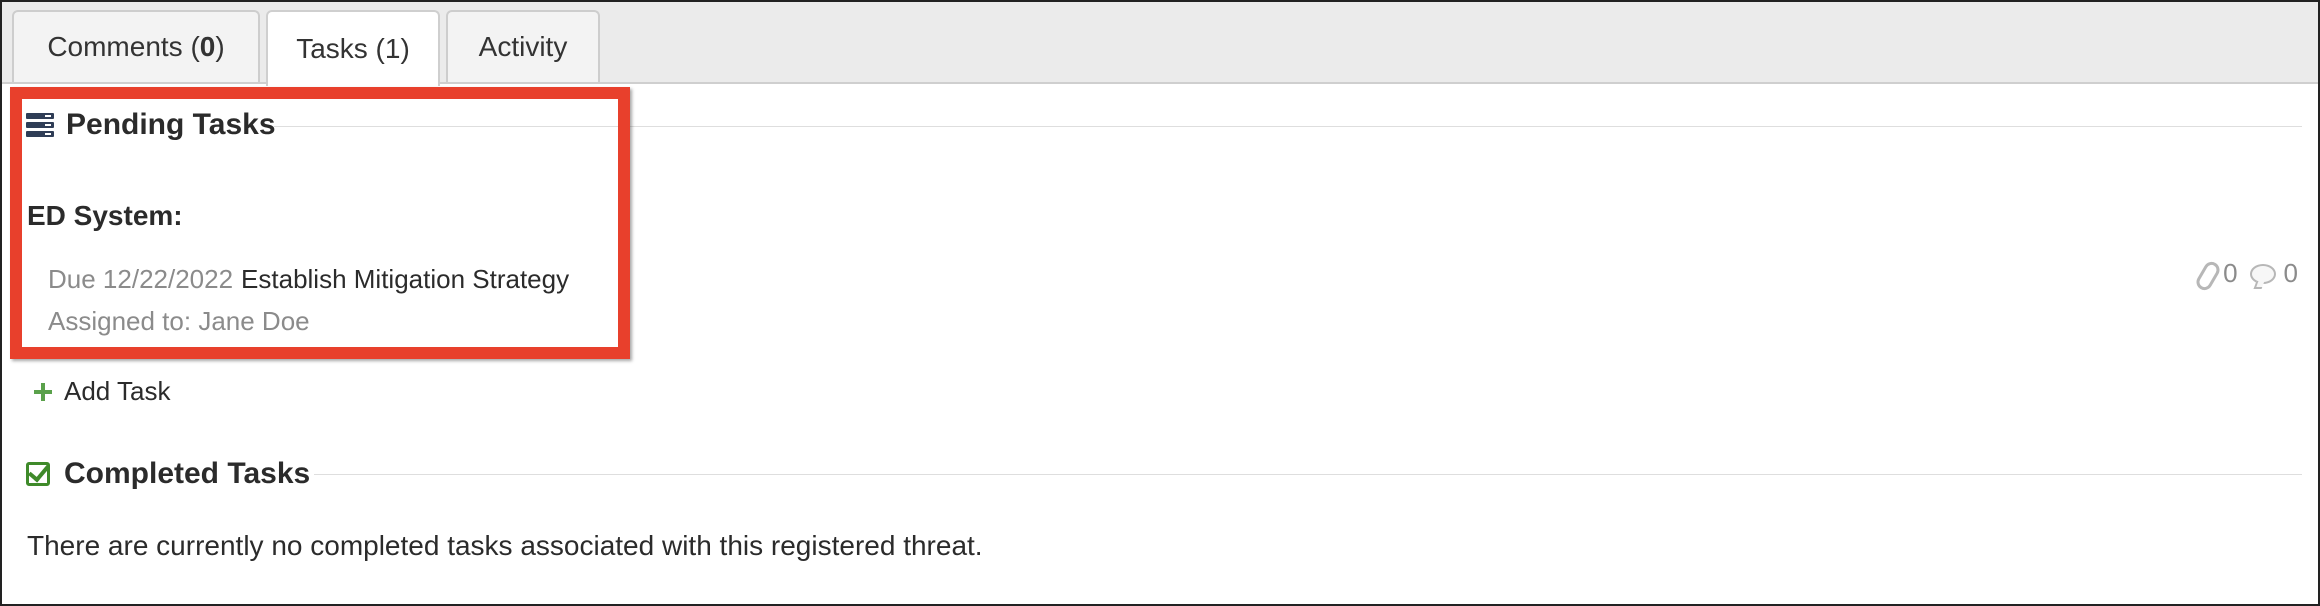 This screenshot has width=2320, height=606. What do you see at coordinates (2206, 274) in the screenshot?
I see `paperclip-icon` at bounding box center [2206, 274].